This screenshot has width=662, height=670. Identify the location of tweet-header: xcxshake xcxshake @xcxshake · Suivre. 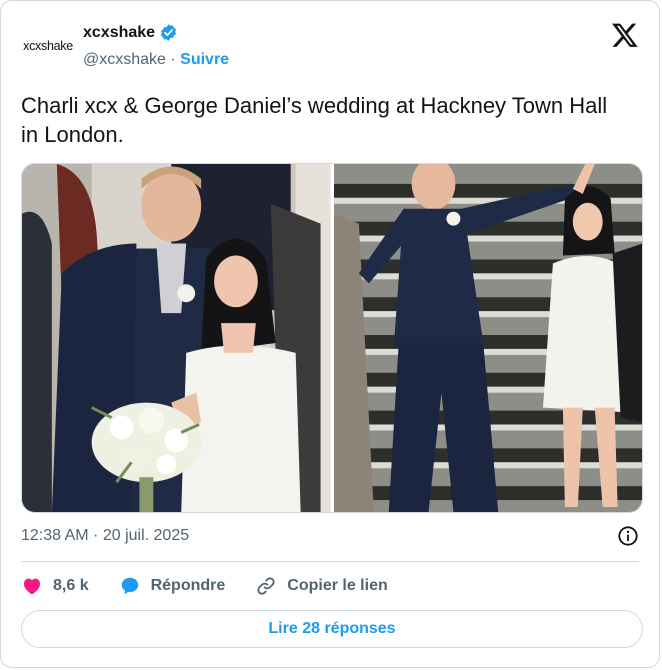
(330, 47).